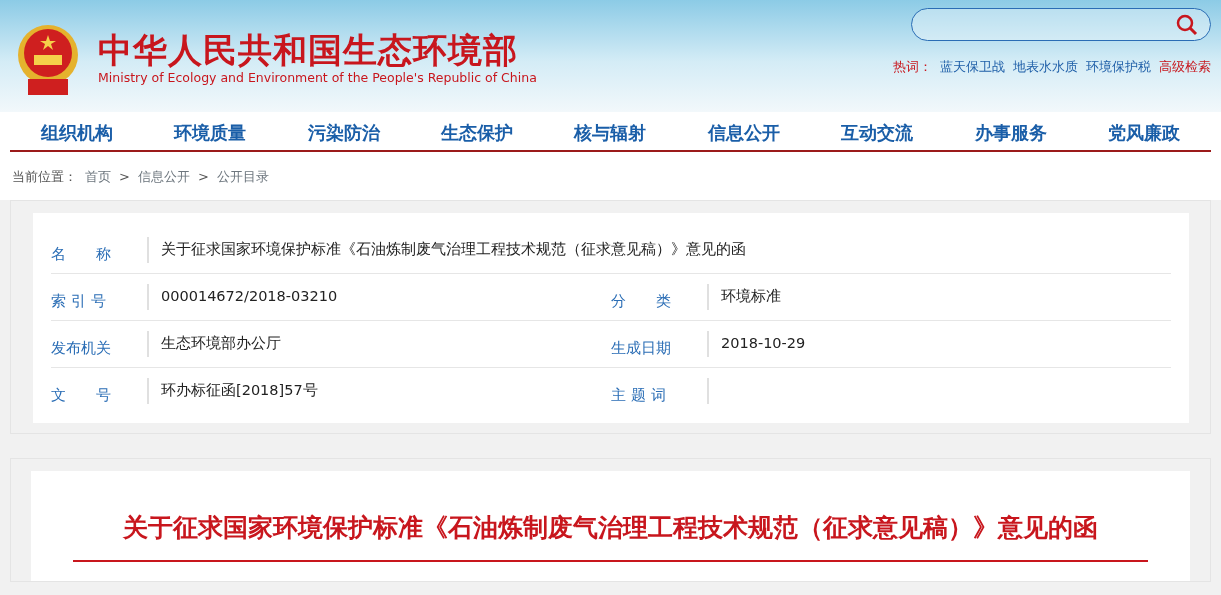 The image size is (1221, 595). What do you see at coordinates (763, 343) in the screenshot?
I see `info-value: 2018-10-29` at bounding box center [763, 343].